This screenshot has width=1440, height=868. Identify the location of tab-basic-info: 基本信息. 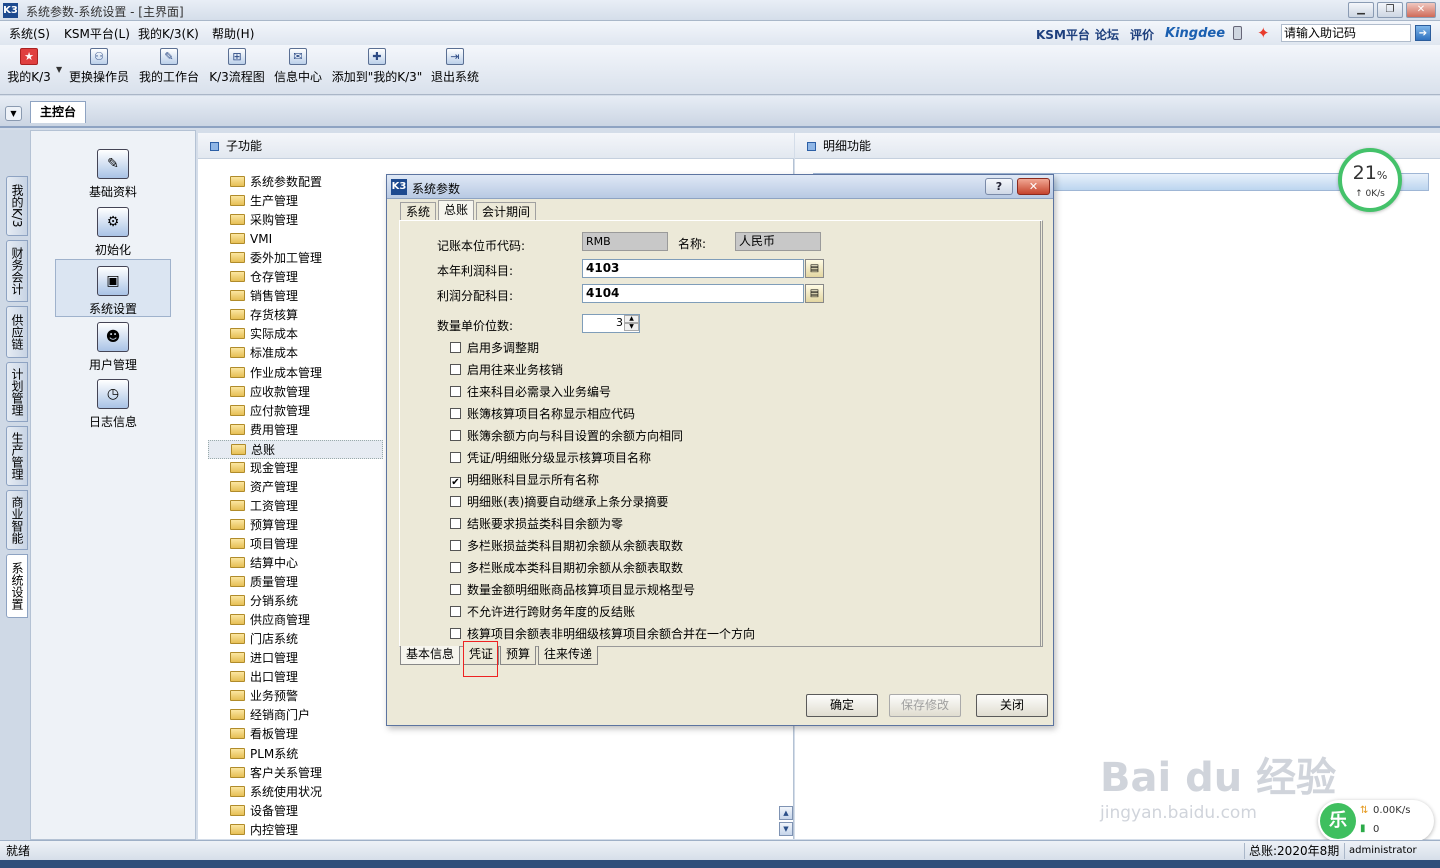
(430, 655).